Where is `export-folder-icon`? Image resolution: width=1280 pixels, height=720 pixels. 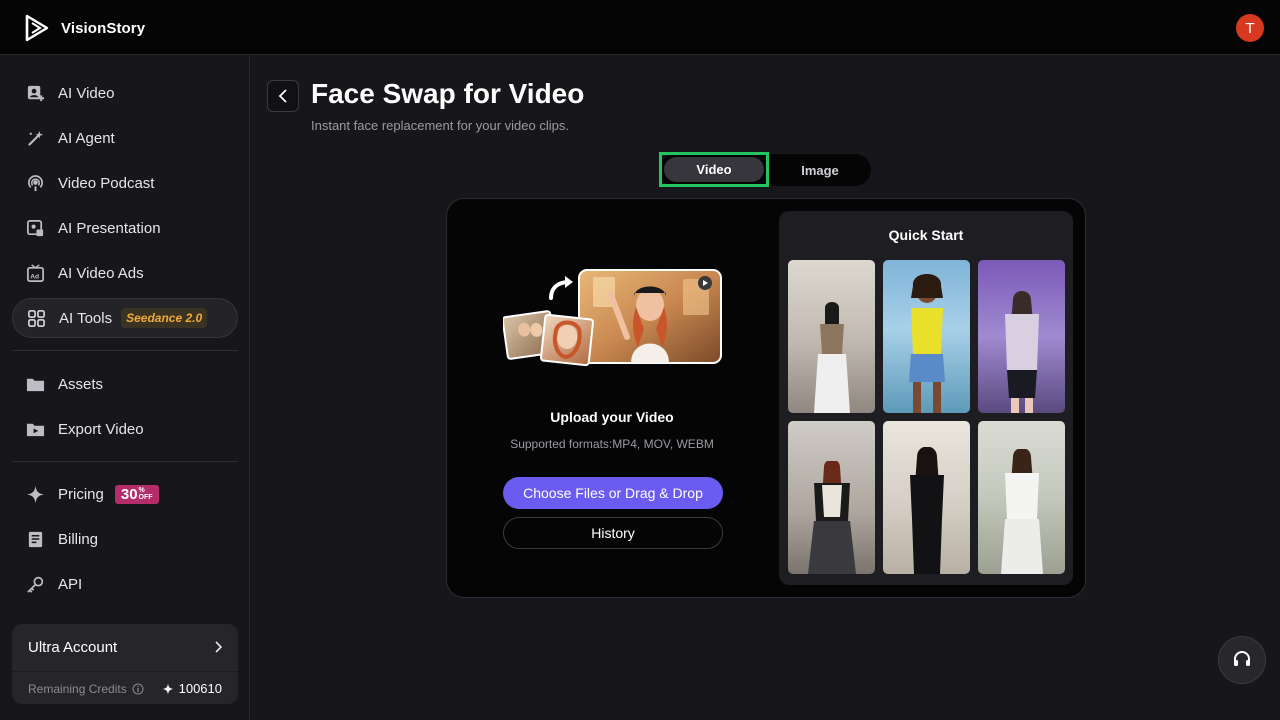
export-folder-icon is located at coordinates (35, 429).